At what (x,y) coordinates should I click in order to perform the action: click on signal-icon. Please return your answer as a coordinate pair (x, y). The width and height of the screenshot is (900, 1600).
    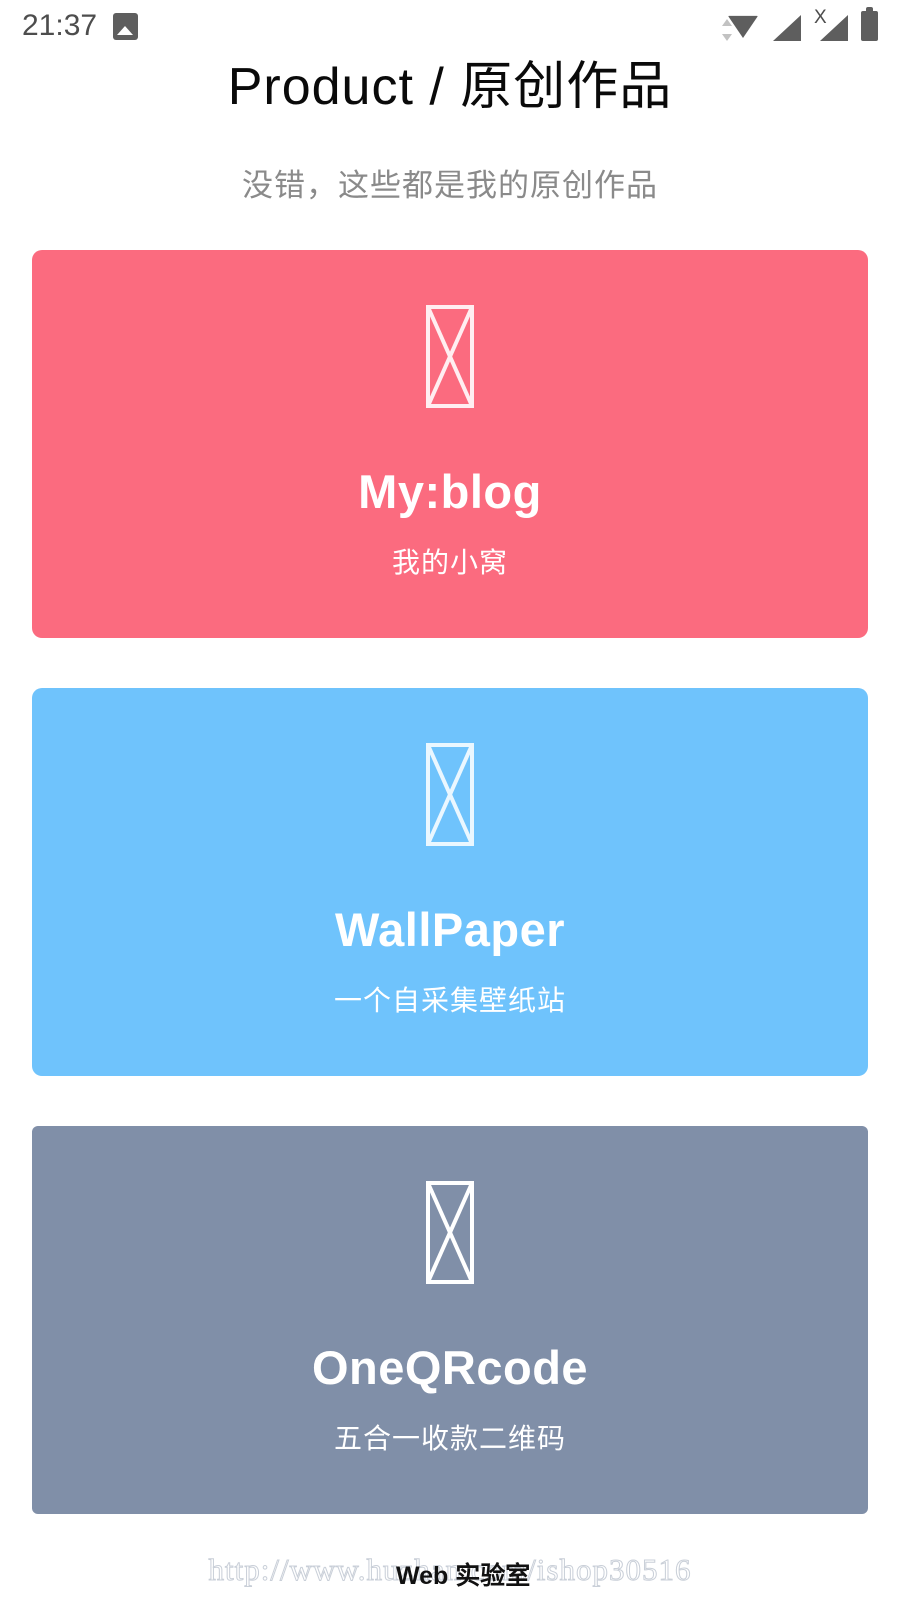
    Looking at the image, I should click on (787, 28).